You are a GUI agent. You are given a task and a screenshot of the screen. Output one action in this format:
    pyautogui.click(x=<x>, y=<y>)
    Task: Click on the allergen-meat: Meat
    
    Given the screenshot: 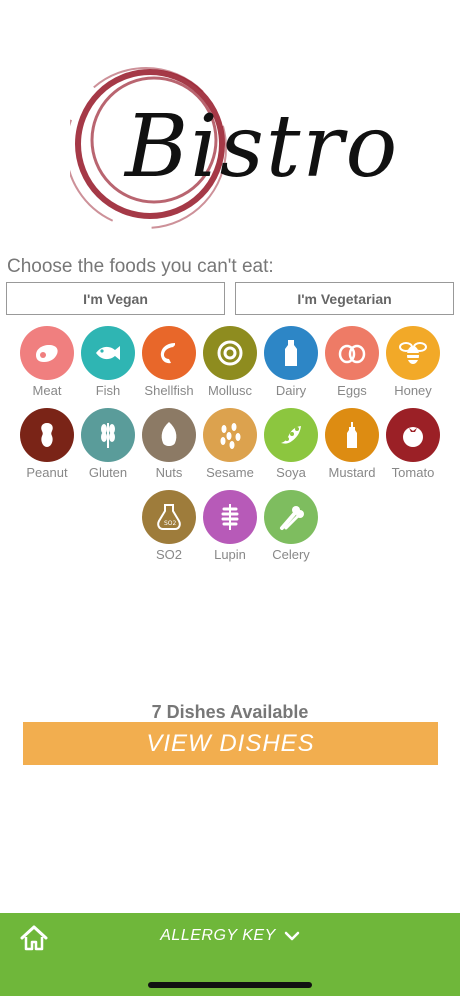 What is the action you would take?
    pyautogui.click(x=47, y=362)
    